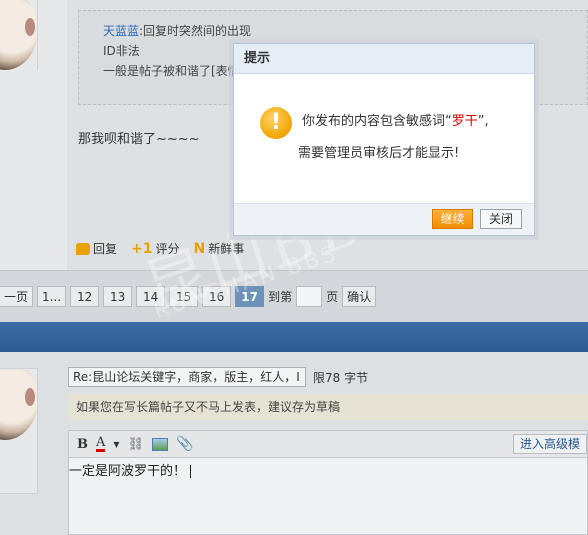  Describe the element at coordinates (250, 296) in the screenshot. I see `current-page: 17` at that location.